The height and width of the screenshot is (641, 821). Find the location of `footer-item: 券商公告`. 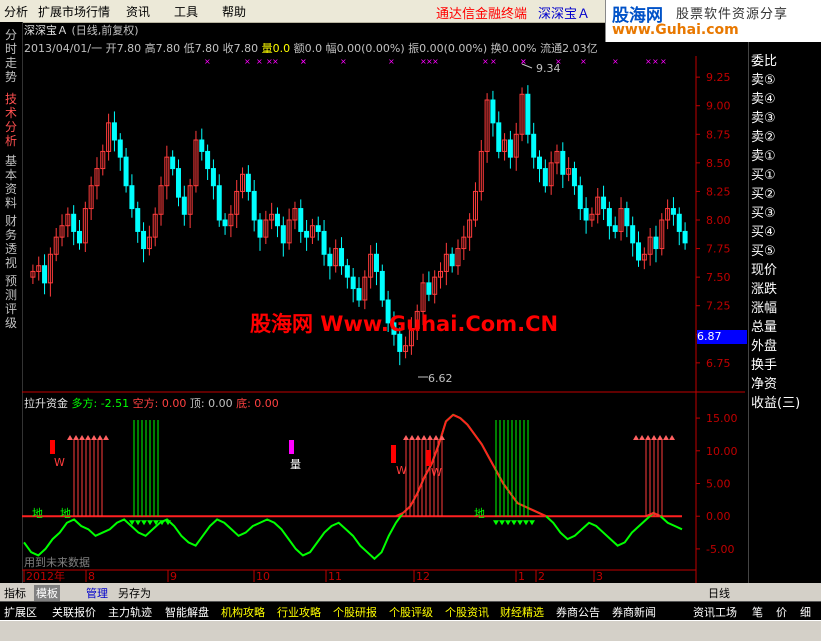

footer-item: 券商公告 is located at coordinates (578, 612).